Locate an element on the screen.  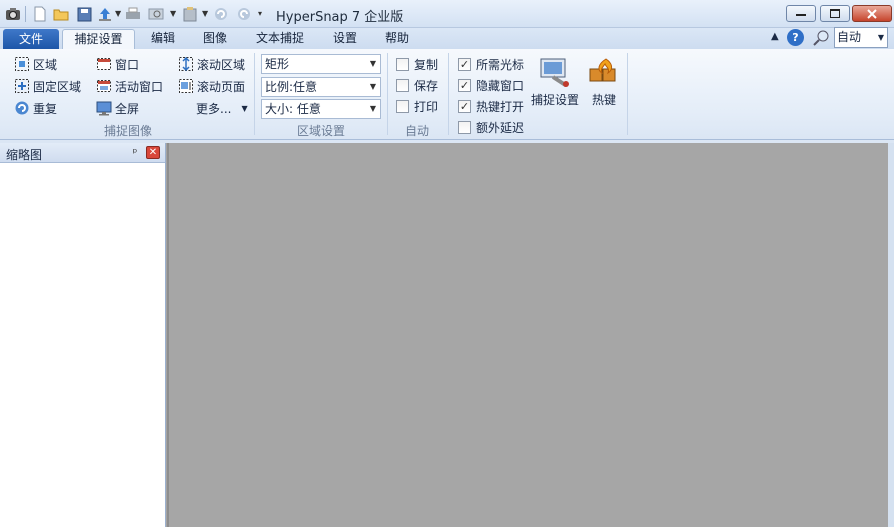
close-pane-icon: ✕ is located at coordinates (153, 152).